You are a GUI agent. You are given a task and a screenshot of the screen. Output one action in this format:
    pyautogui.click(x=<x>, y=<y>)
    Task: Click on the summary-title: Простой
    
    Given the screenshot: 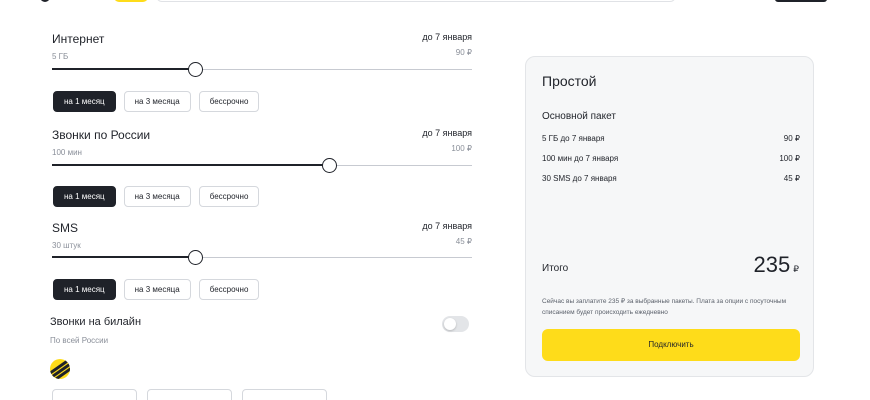 What is the action you would take?
    pyautogui.click(x=569, y=81)
    